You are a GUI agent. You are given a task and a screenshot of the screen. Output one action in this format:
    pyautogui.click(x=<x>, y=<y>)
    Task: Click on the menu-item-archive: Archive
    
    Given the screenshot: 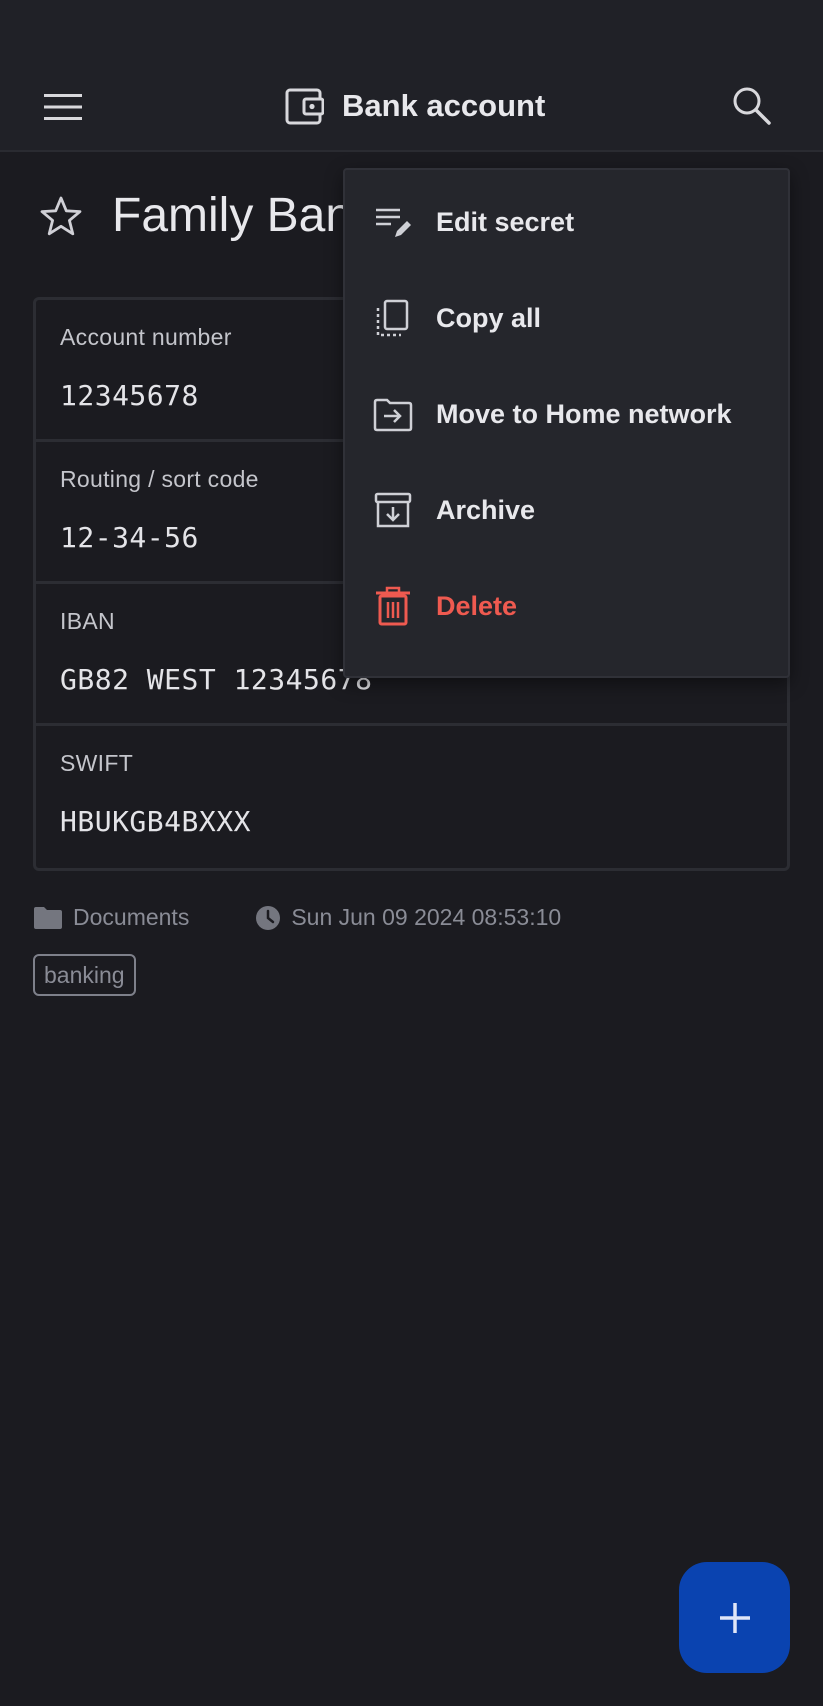 What is the action you would take?
    pyautogui.click(x=566, y=510)
    